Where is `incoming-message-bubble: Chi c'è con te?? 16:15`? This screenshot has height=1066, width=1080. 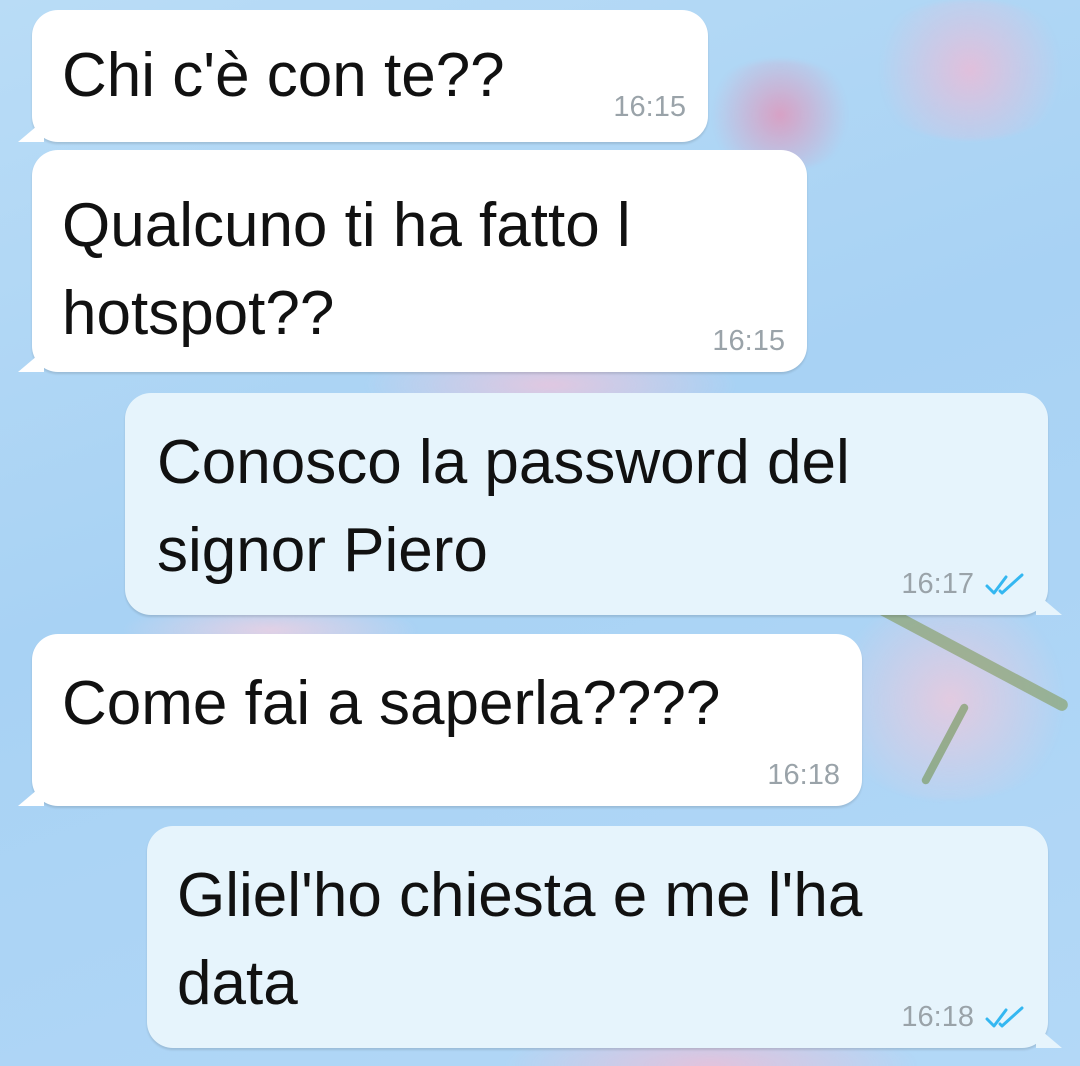
incoming-message-bubble: Chi c'è con te?? 16:15 is located at coordinates (363, 76).